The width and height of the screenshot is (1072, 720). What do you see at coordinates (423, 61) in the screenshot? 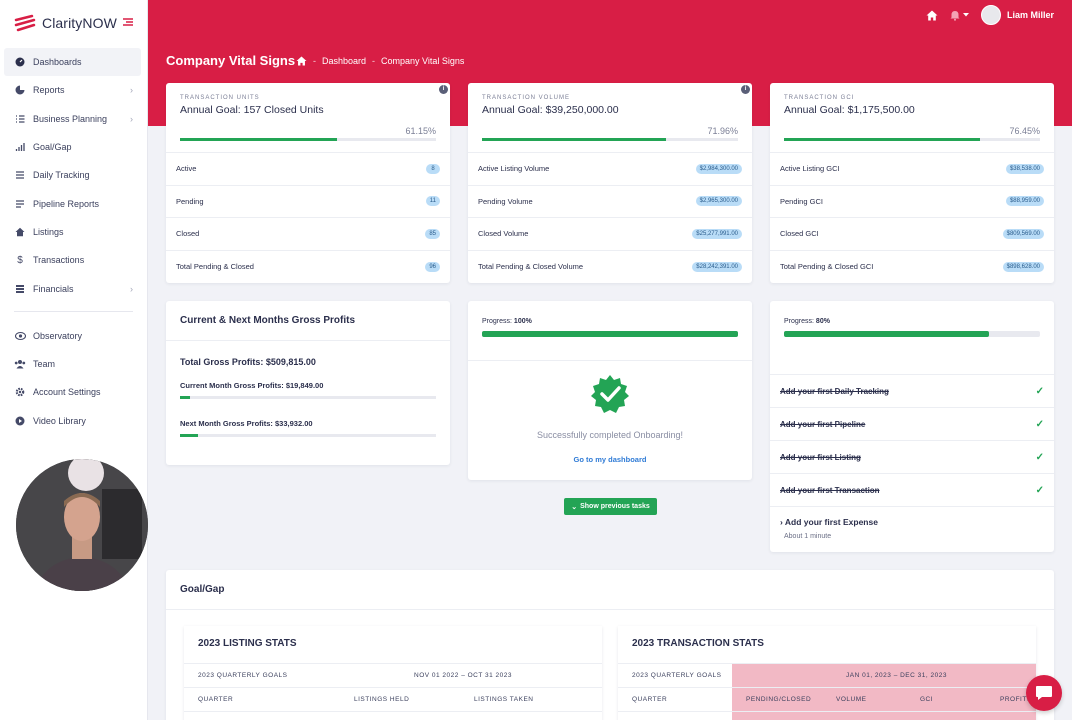
I see `breadcrumb-current: Company Vital Signs` at bounding box center [423, 61].